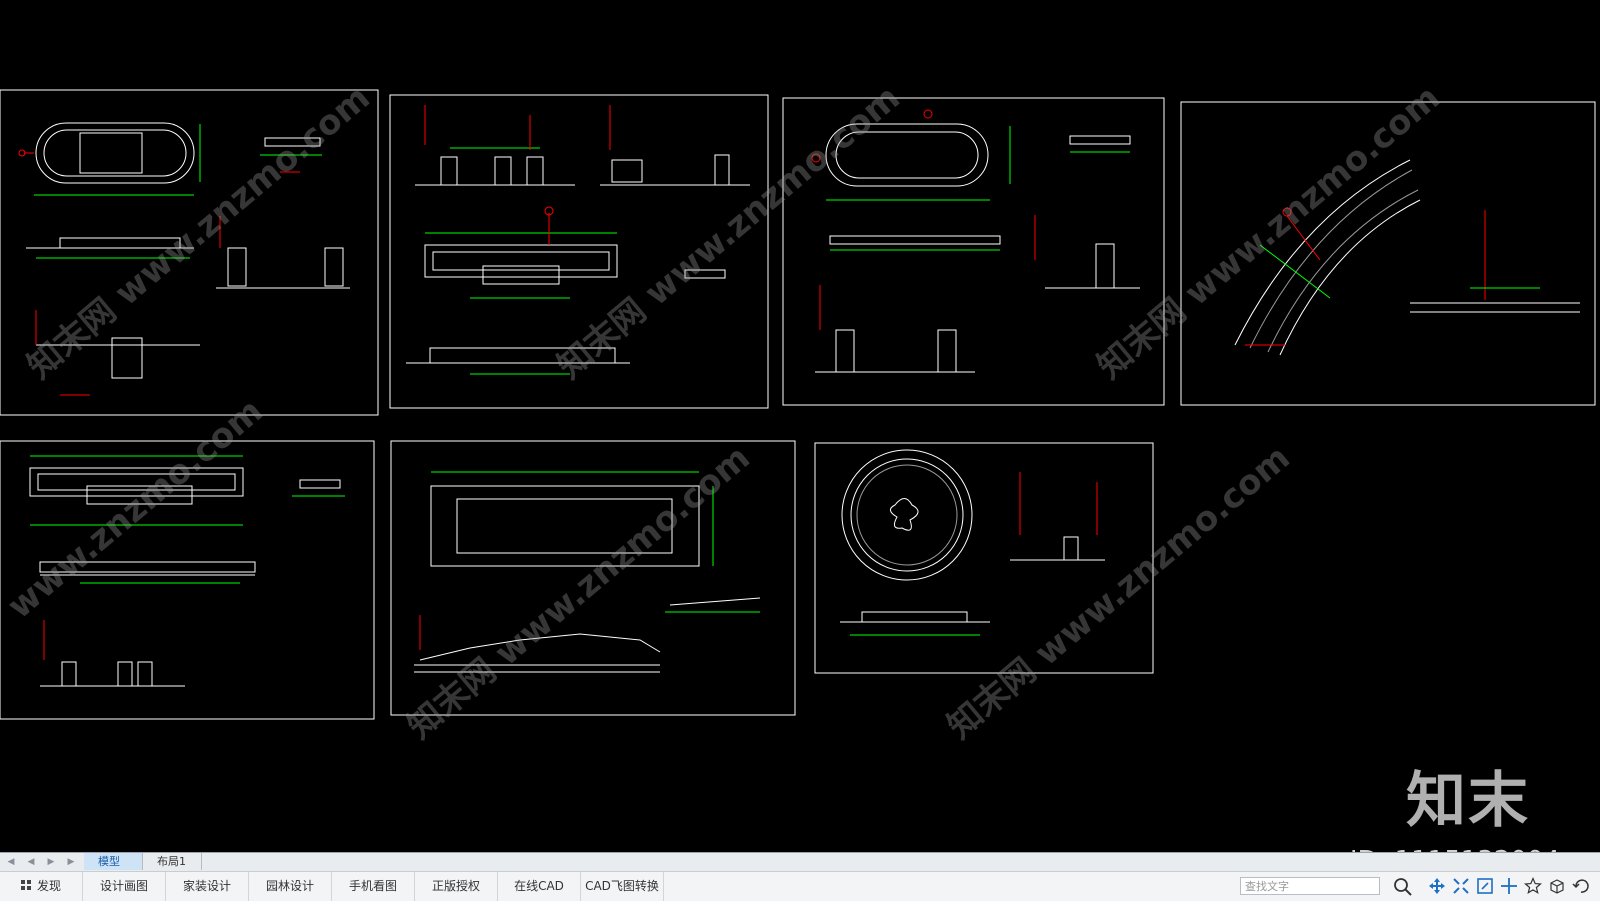 Image resolution: width=1600 pixels, height=901 pixels. What do you see at coordinates (290, 886) in the screenshot?
I see `toolbar-item-garden-design: 园林设计` at bounding box center [290, 886].